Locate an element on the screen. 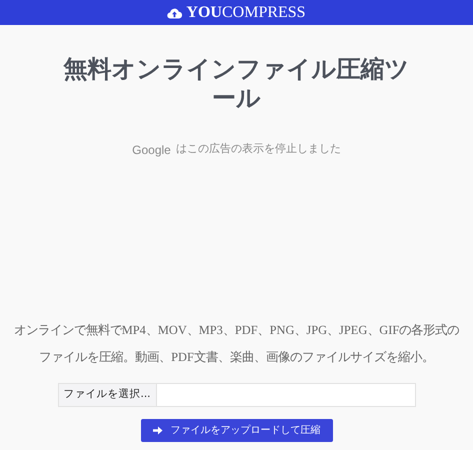 Image resolution: width=473 pixels, height=450 pixels. logo: YOUCOMPRESS is located at coordinates (246, 12).